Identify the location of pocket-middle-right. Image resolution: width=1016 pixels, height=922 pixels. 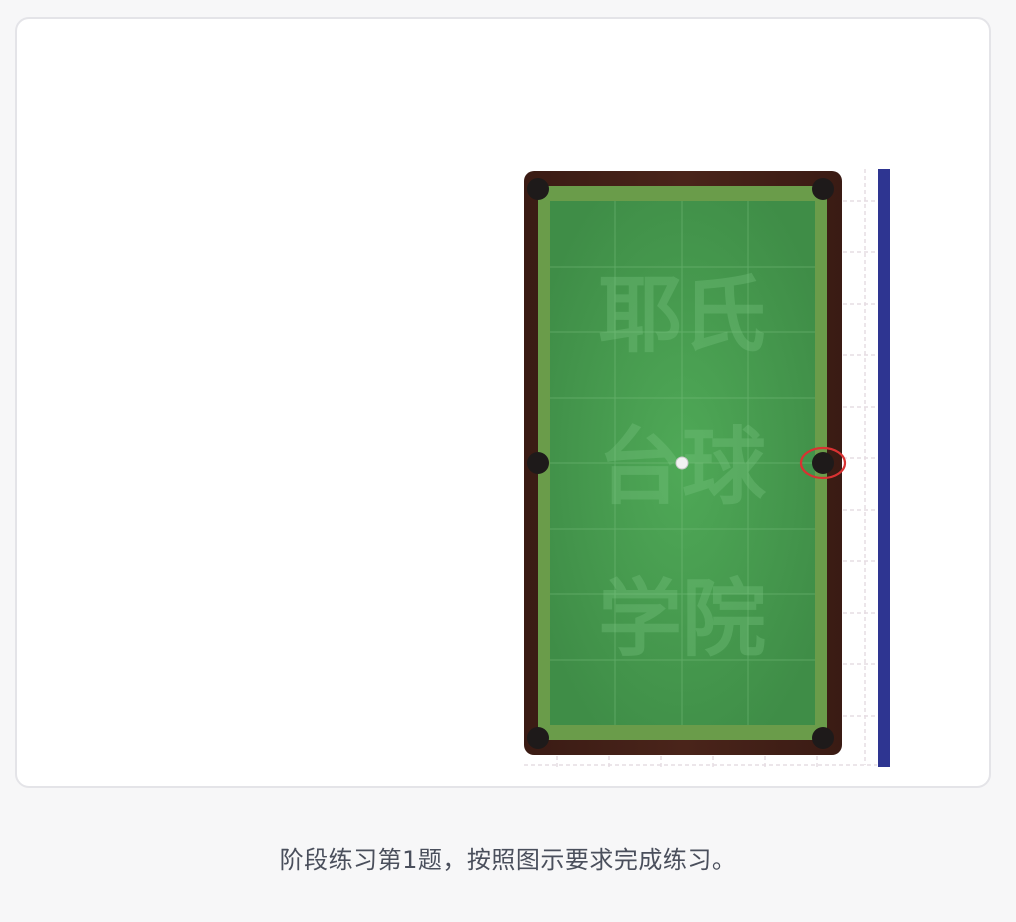
(823, 463).